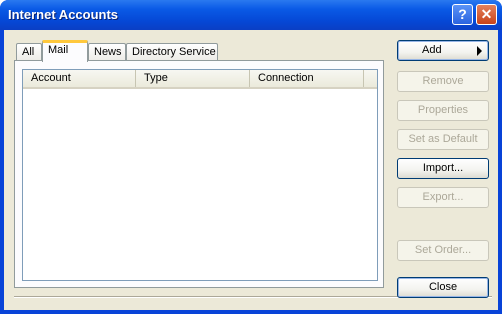 The width and height of the screenshot is (502, 314). I want to click on list-header: Account Type Connection, so click(200, 79).